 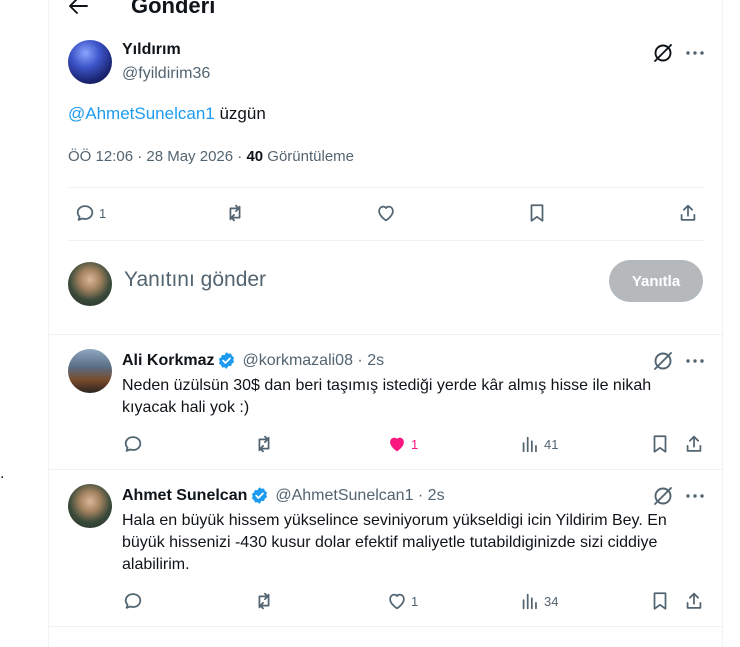 I want to click on like-action, so click(x=386, y=213).